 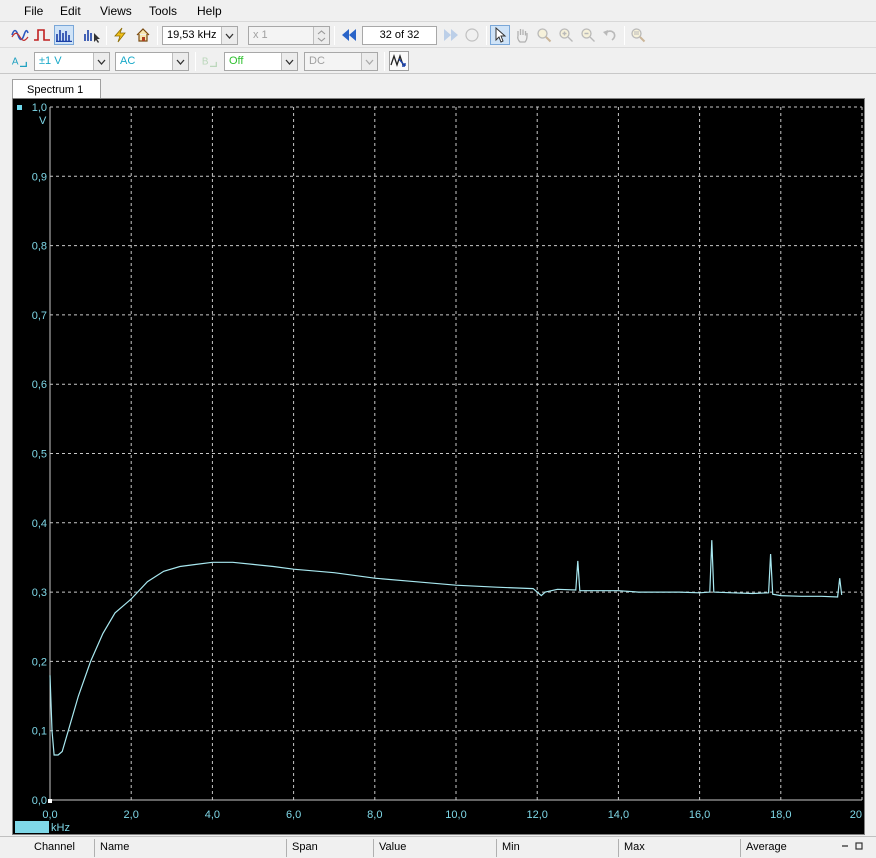 I want to click on hand-tool-button, so click(x=522, y=35).